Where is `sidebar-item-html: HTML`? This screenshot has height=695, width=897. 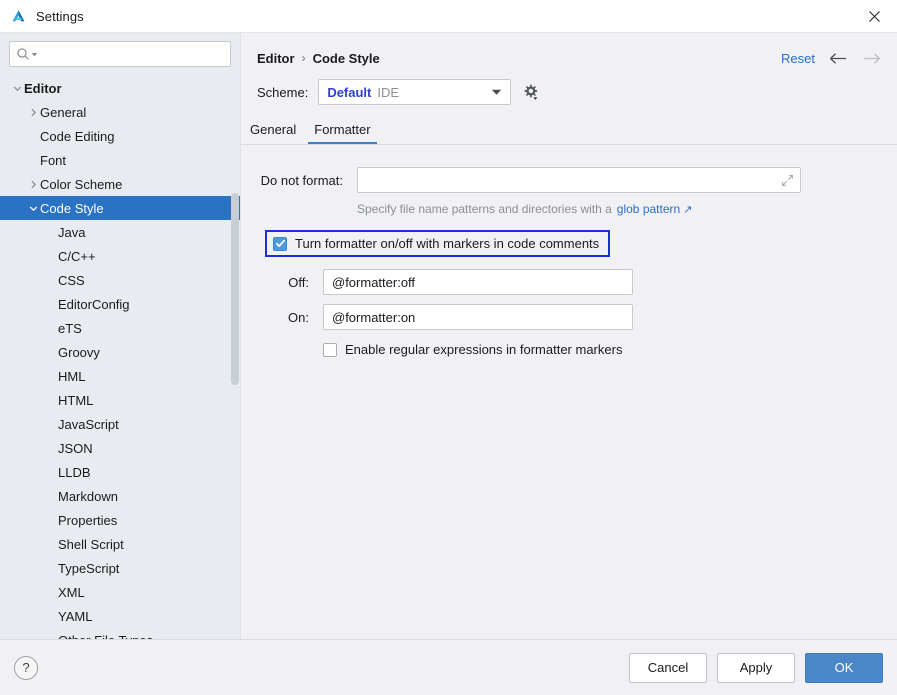 sidebar-item-html: HTML is located at coordinates (120, 400).